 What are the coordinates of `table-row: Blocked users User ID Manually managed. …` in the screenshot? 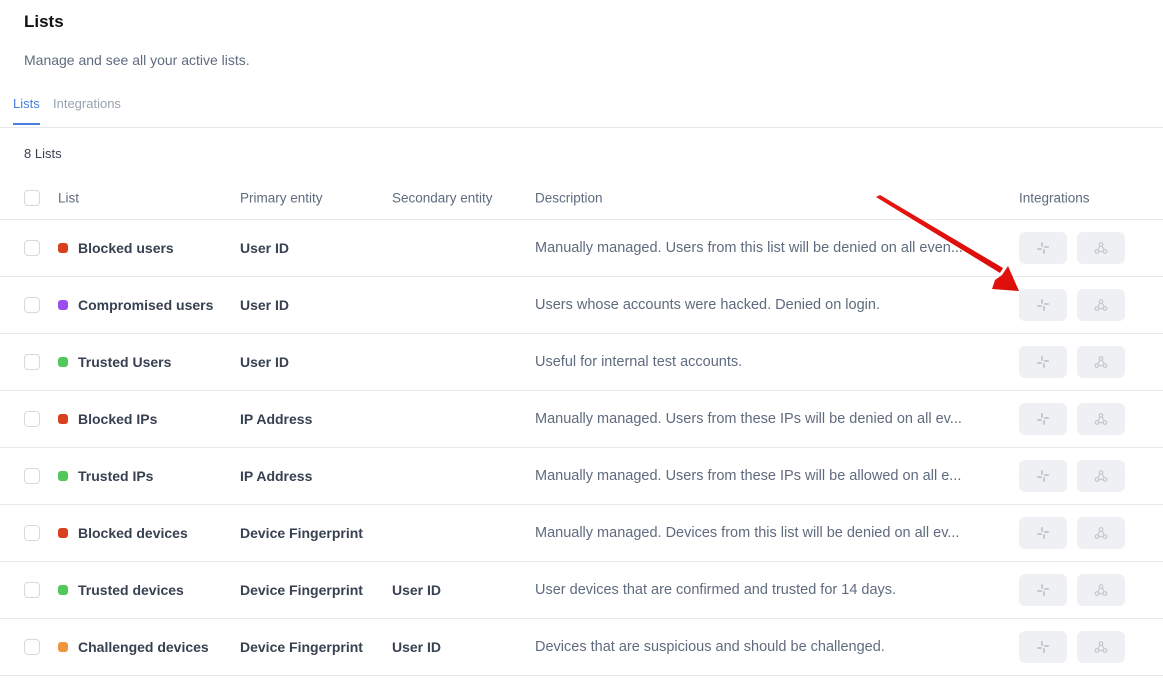 It's located at (581, 248).